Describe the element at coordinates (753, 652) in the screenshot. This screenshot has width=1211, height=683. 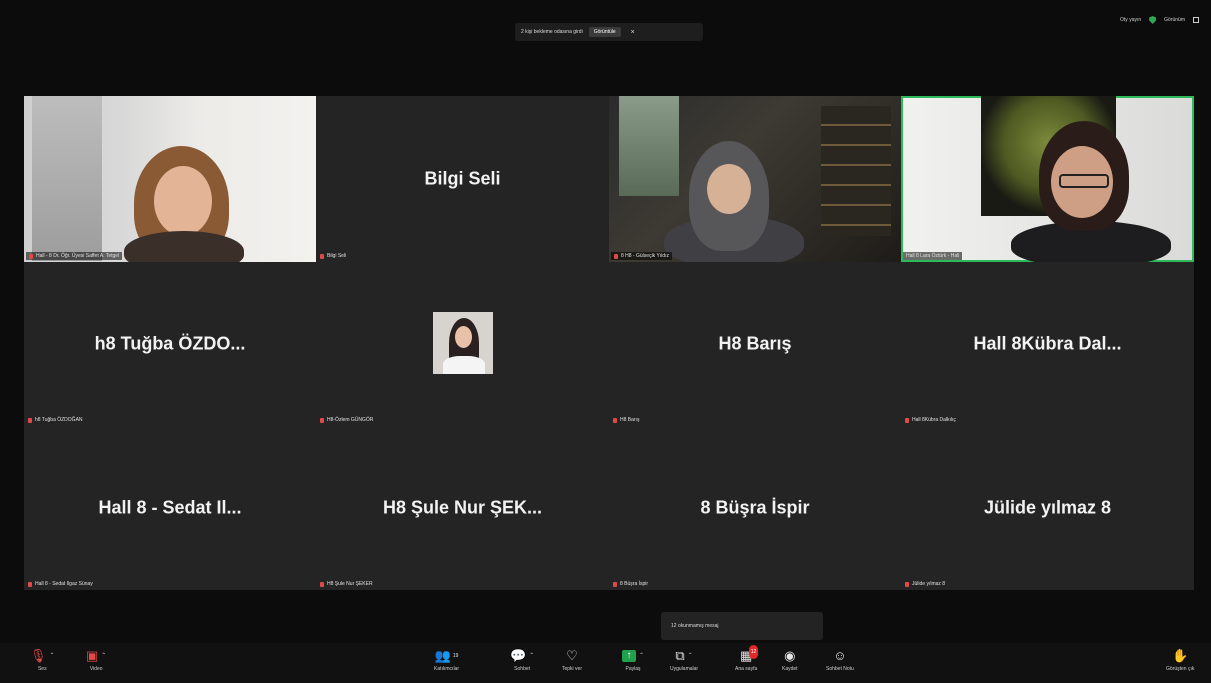
I see `unread-badge: 12` at that location.